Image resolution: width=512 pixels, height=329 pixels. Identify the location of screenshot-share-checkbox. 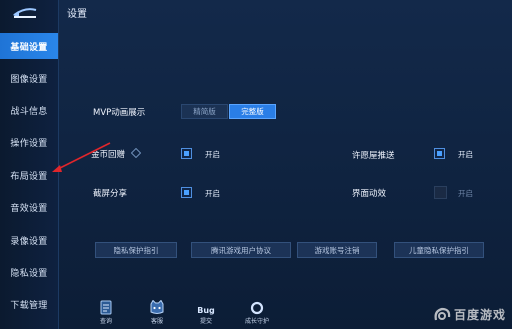
(186, 192).